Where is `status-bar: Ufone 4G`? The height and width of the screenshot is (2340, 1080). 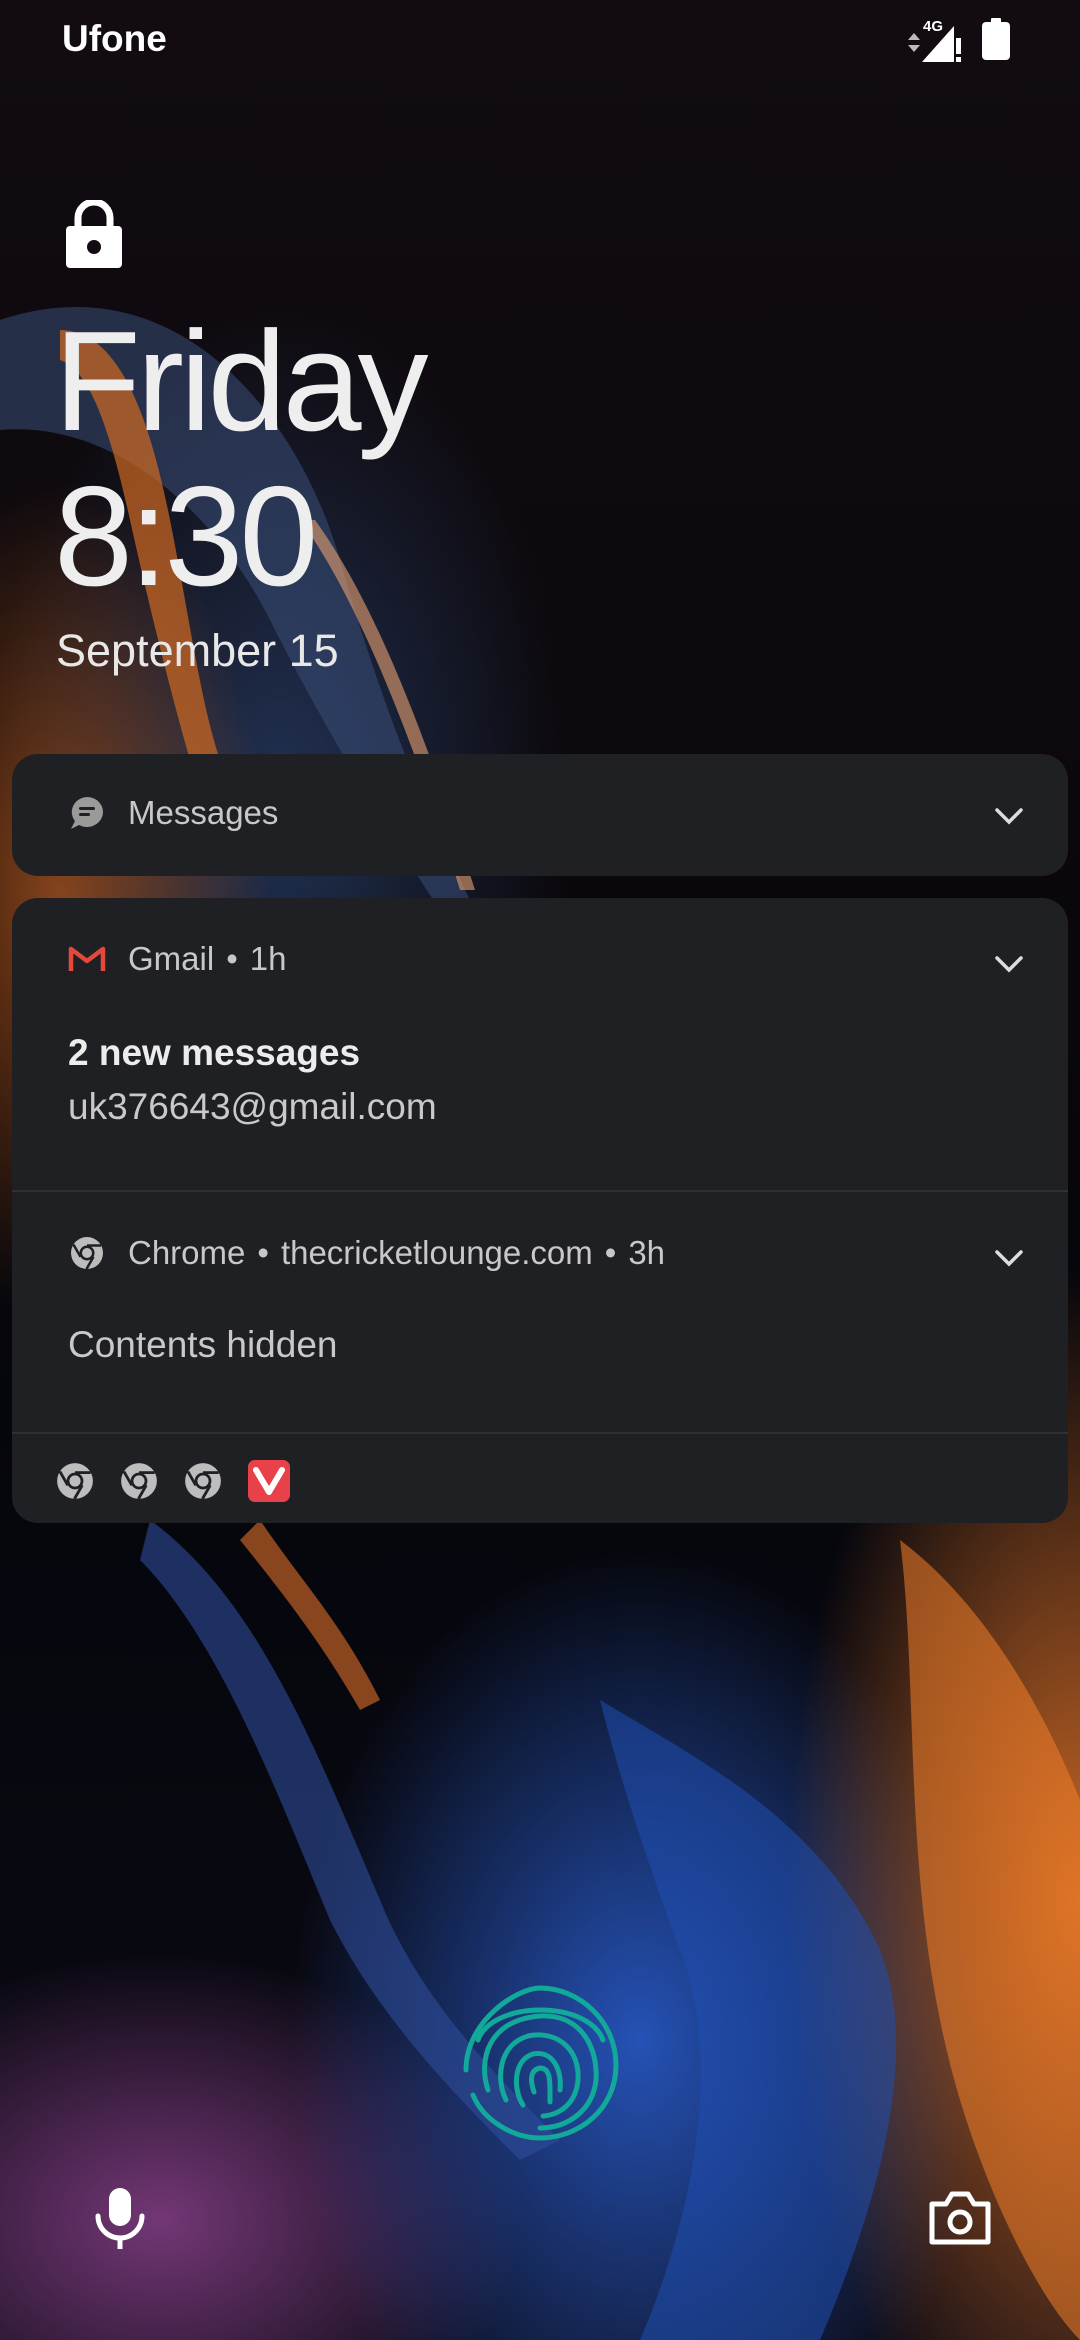
status-bar: Ufone 4G is located at coordinates (540, 40).